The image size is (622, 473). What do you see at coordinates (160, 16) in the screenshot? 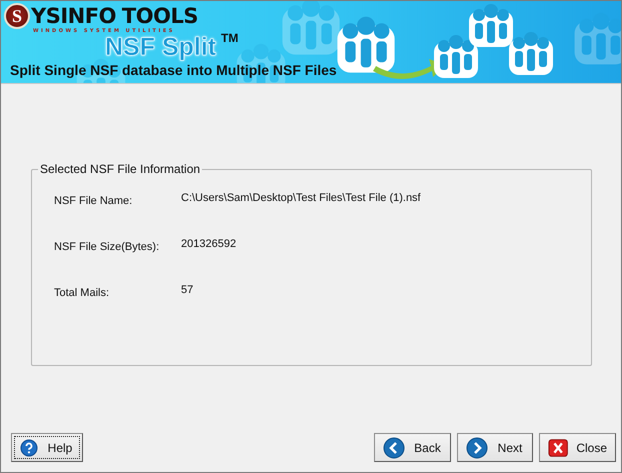
I see `logo-name: TOOLS` at bounding box center [160, 16].